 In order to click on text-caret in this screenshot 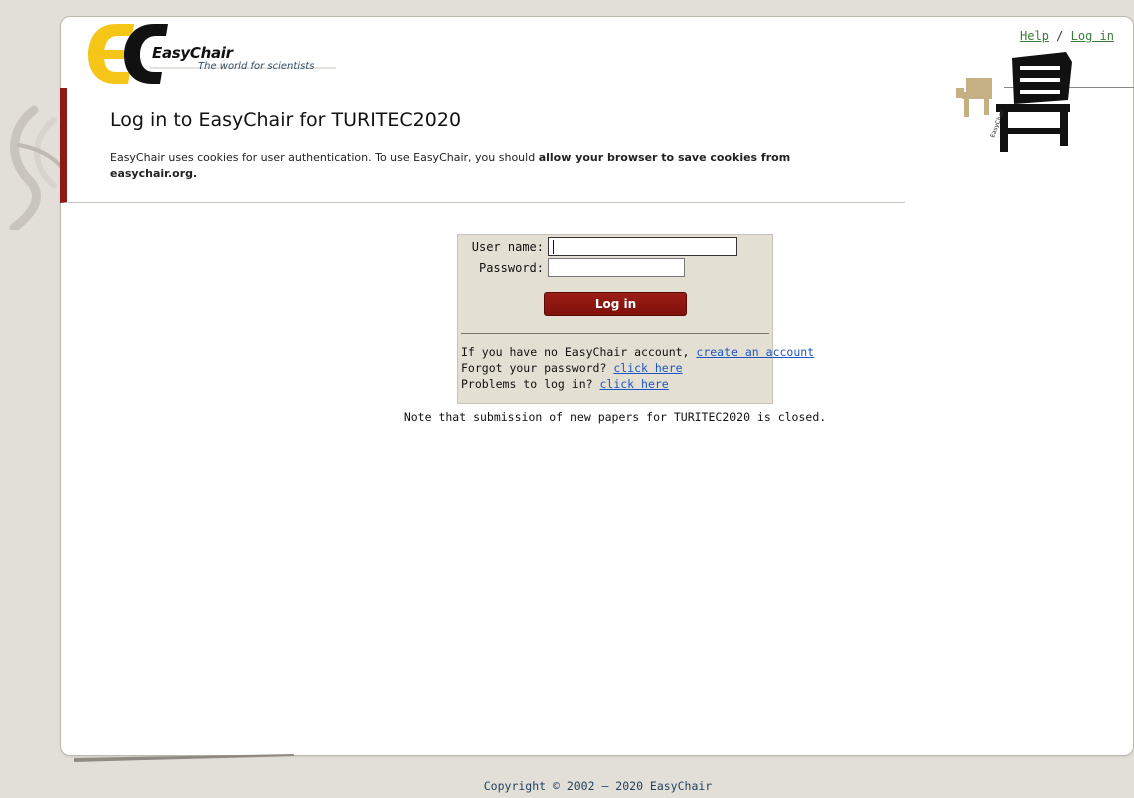, I will do `click(553, 247)`.